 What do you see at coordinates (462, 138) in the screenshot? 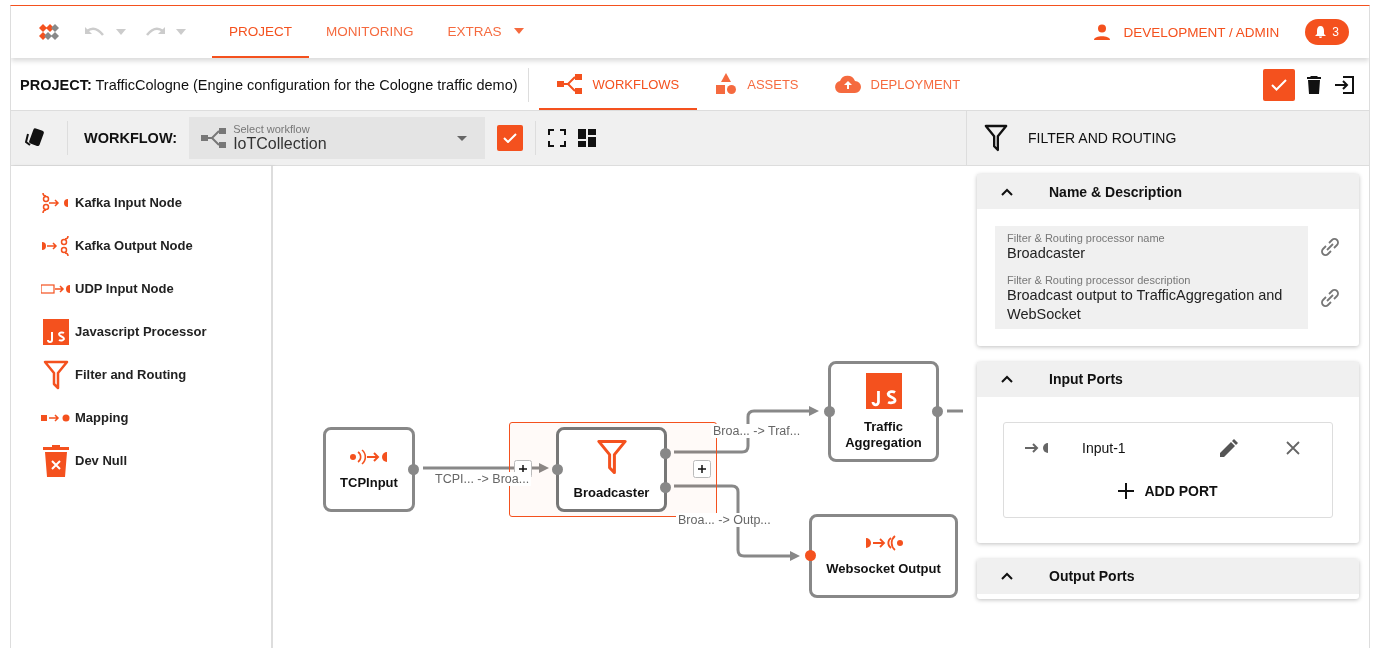
I see `caret-icon` at bounding box center [462, 138].